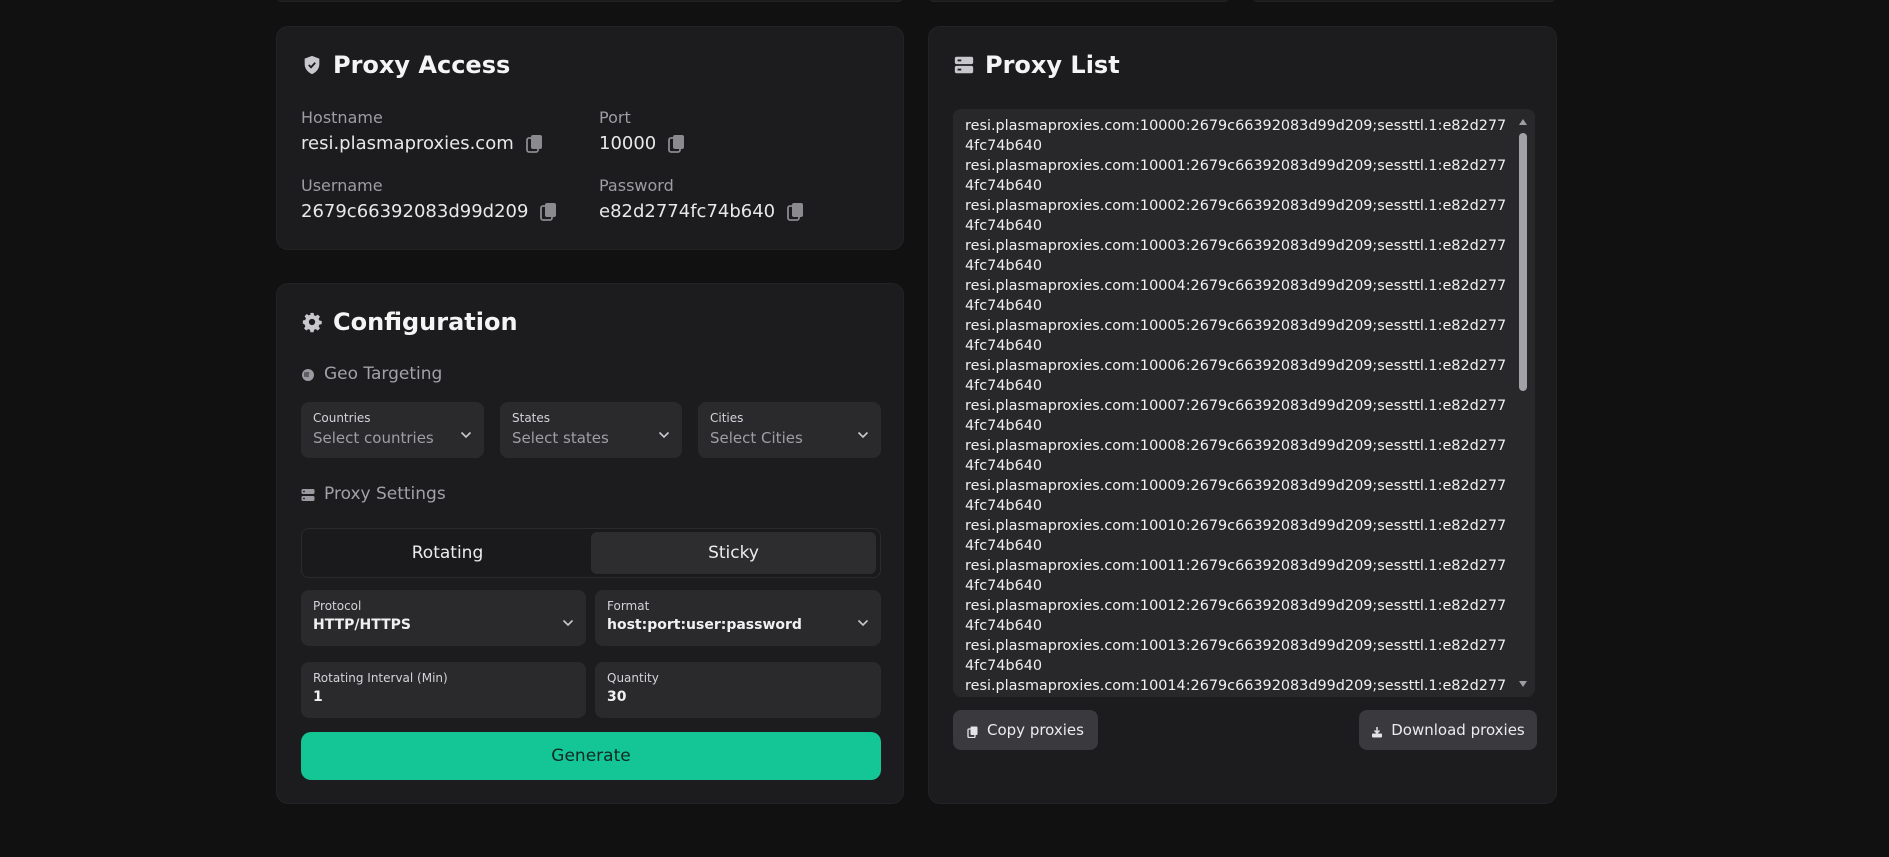 This screenshot has width=1889, height=857. What do you see at coordinates (1523, 122) in the screenshot?
I see `scroll-up-arrow` at bounding box center [1523, 122].